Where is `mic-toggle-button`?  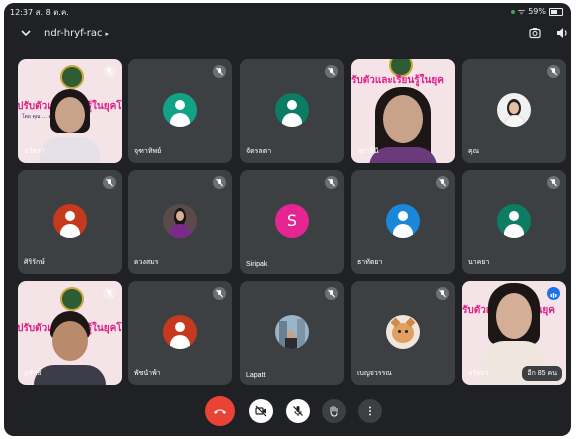
mic-toggle-button is located at coordinates (298, 411).